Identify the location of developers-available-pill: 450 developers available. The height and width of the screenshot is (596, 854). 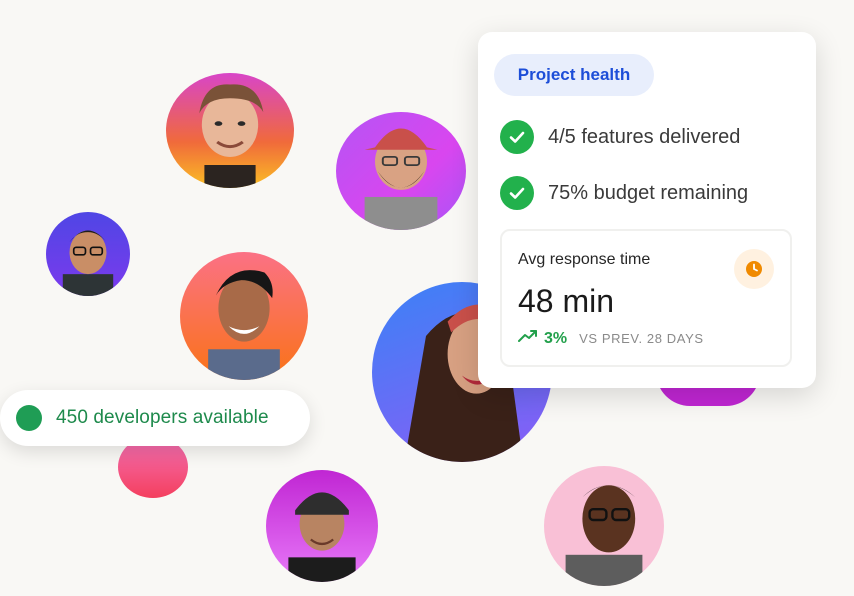
(155, 418).